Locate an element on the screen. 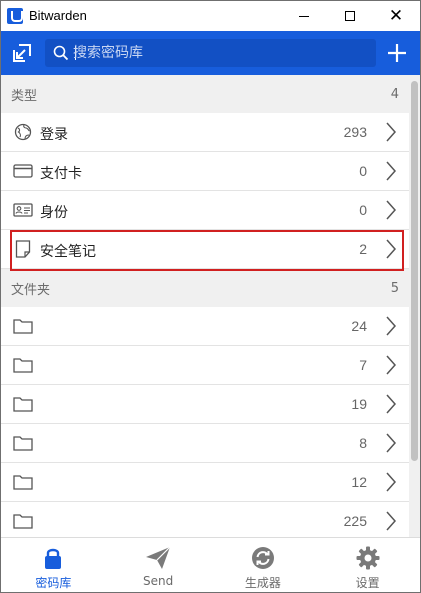  tab-label: Send is located at coordinates (158, 581).